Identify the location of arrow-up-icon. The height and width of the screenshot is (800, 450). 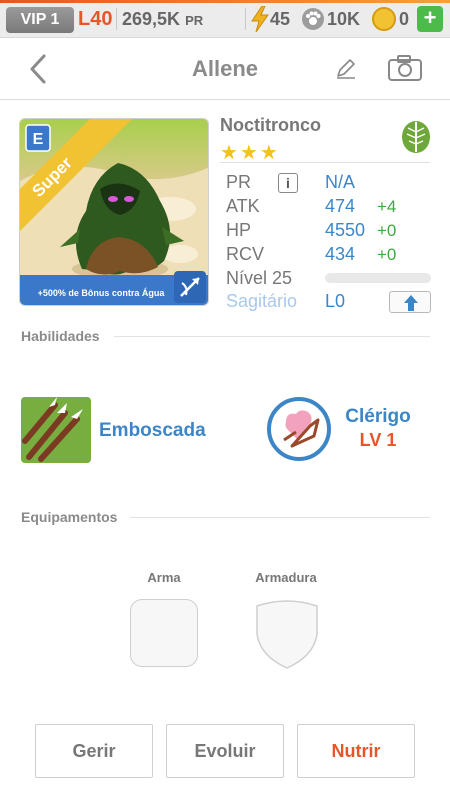
(411, 303).